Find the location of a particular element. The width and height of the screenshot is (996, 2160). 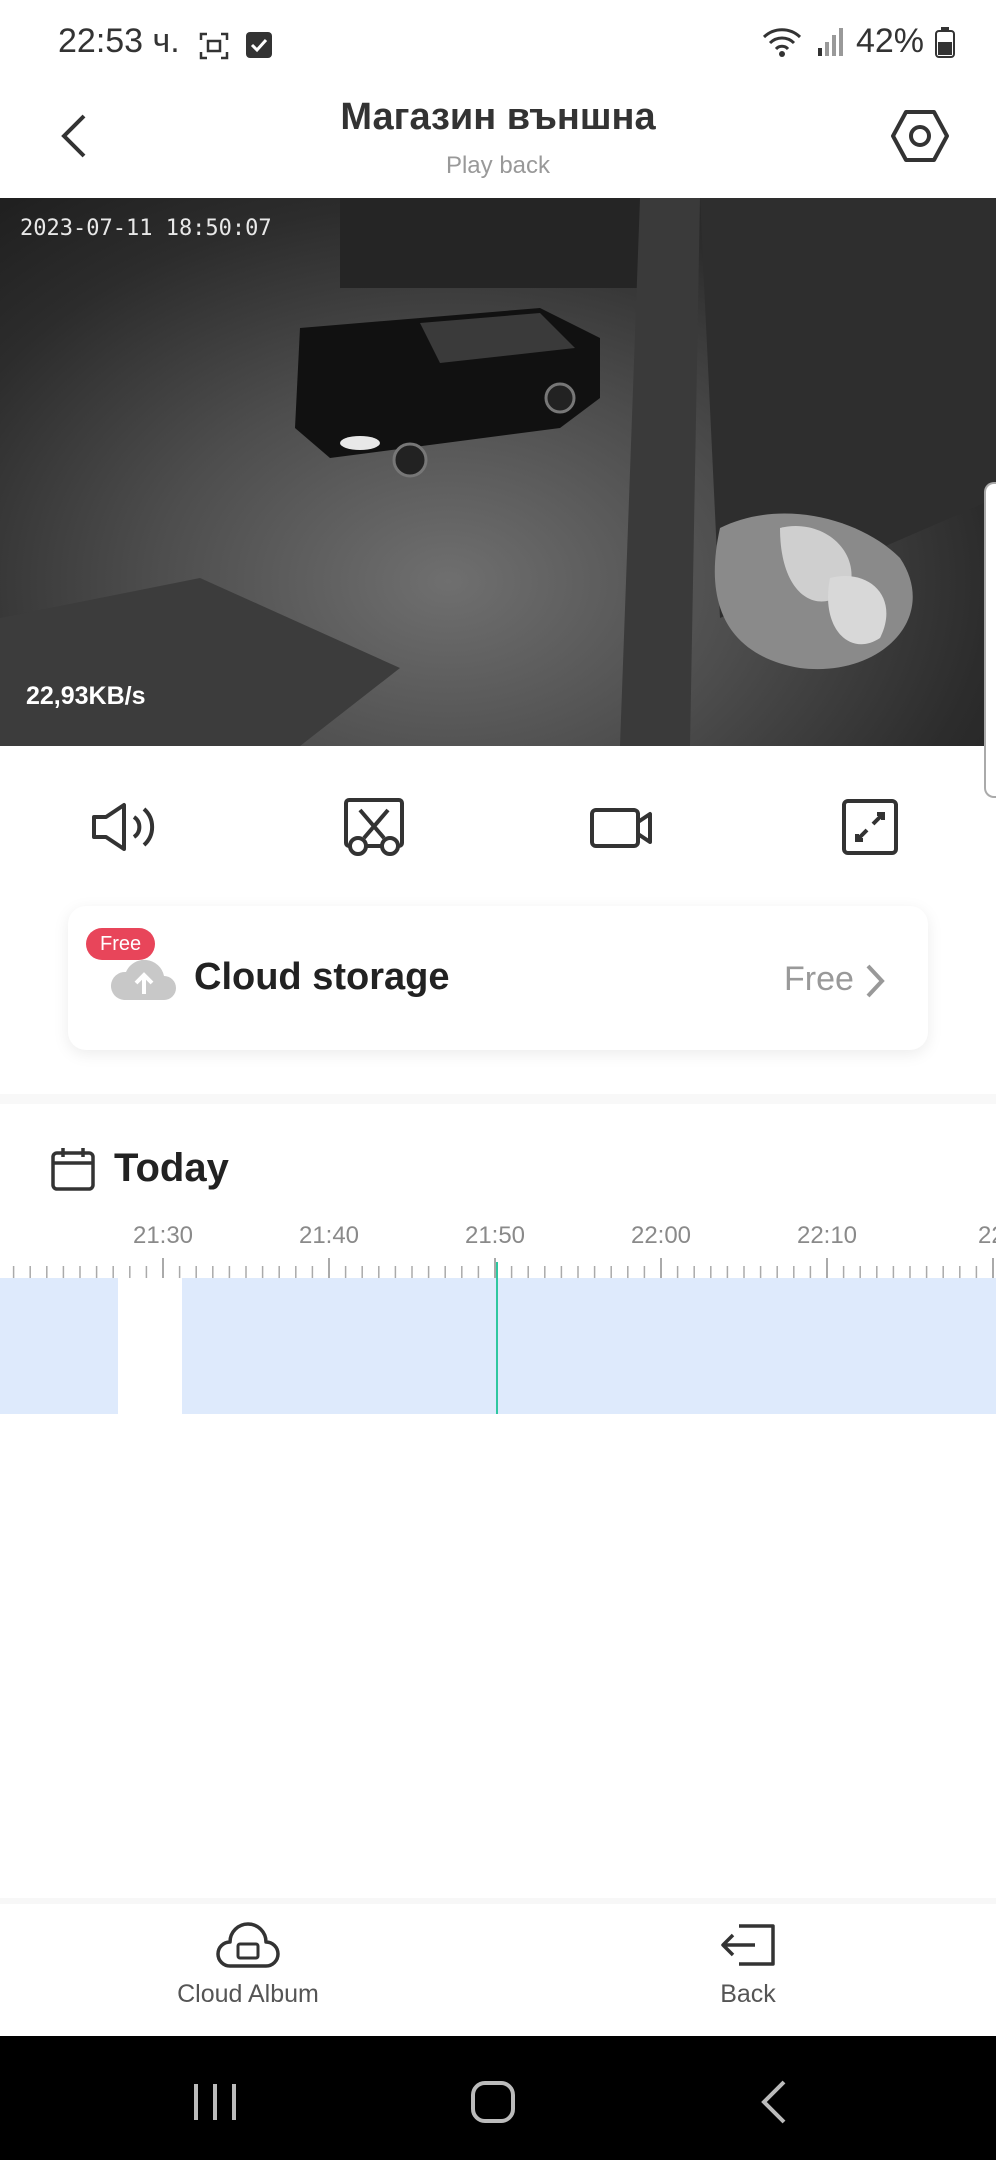

free-badge: Free is located at coordinates (121, 944).